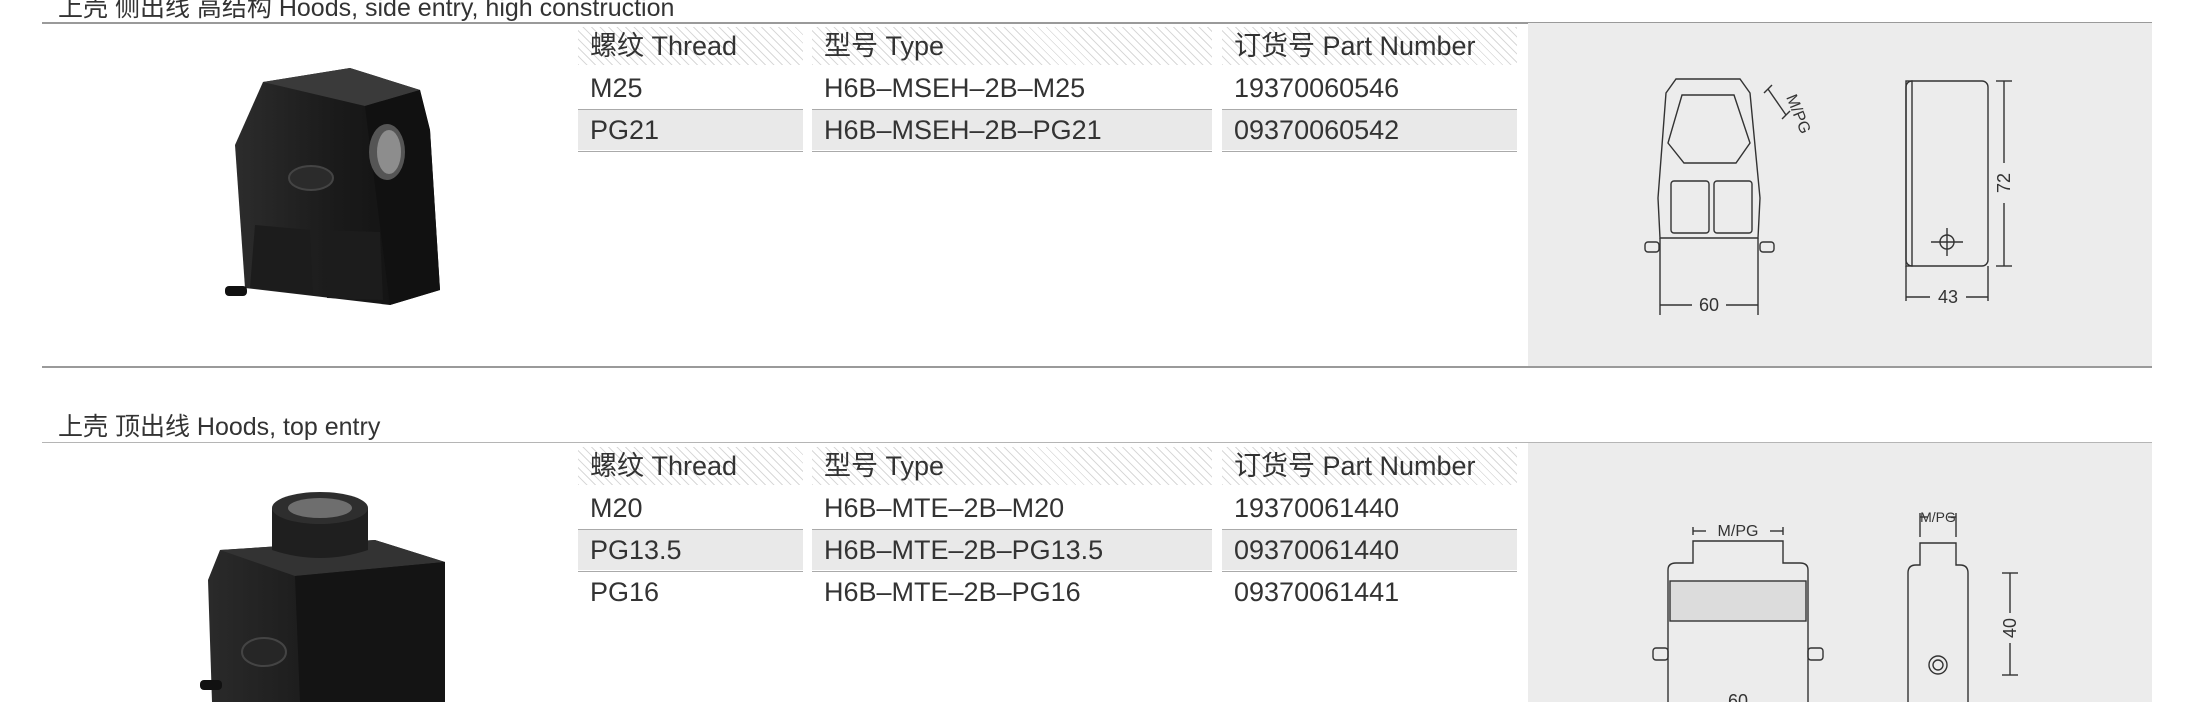 The image size is (2200, 707). I want to click on table-cell-type: H6B–MTE–2B–PG16, so click(952, 592).